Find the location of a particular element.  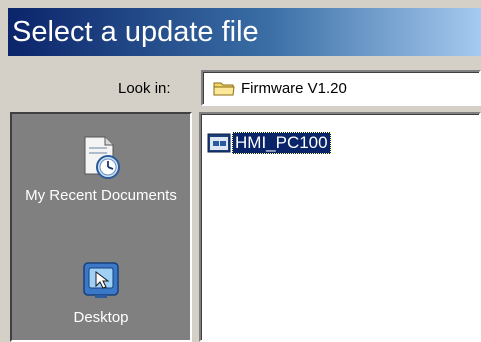

place-label: Desktop is located at coordinates (101, 317).